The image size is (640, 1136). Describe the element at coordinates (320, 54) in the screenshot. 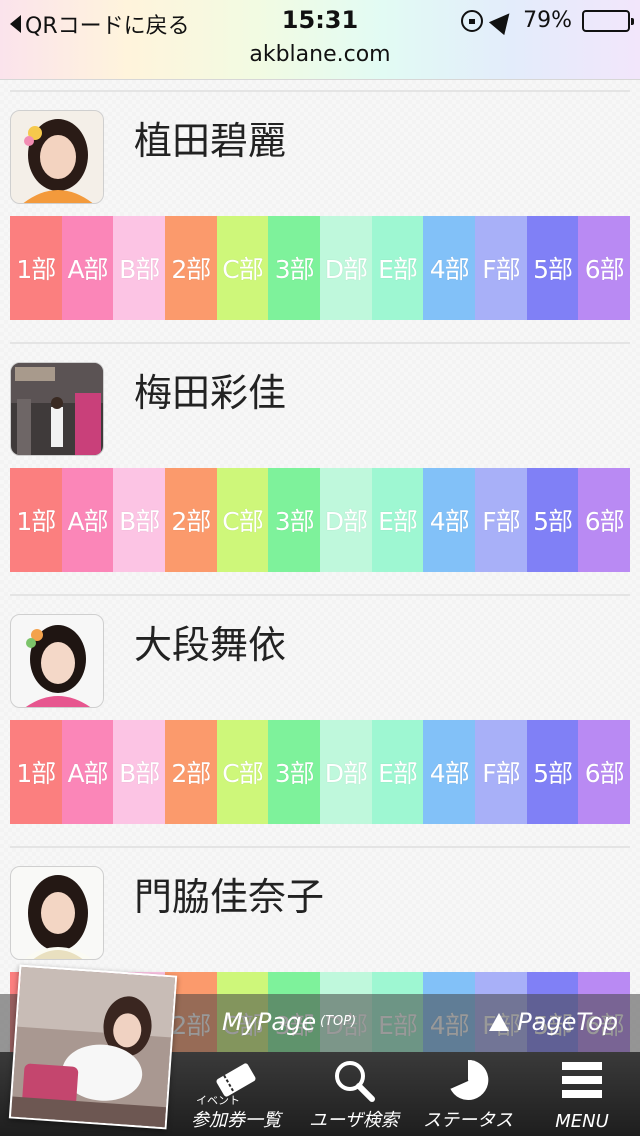

I see `address-url: akblane.com` at that location.